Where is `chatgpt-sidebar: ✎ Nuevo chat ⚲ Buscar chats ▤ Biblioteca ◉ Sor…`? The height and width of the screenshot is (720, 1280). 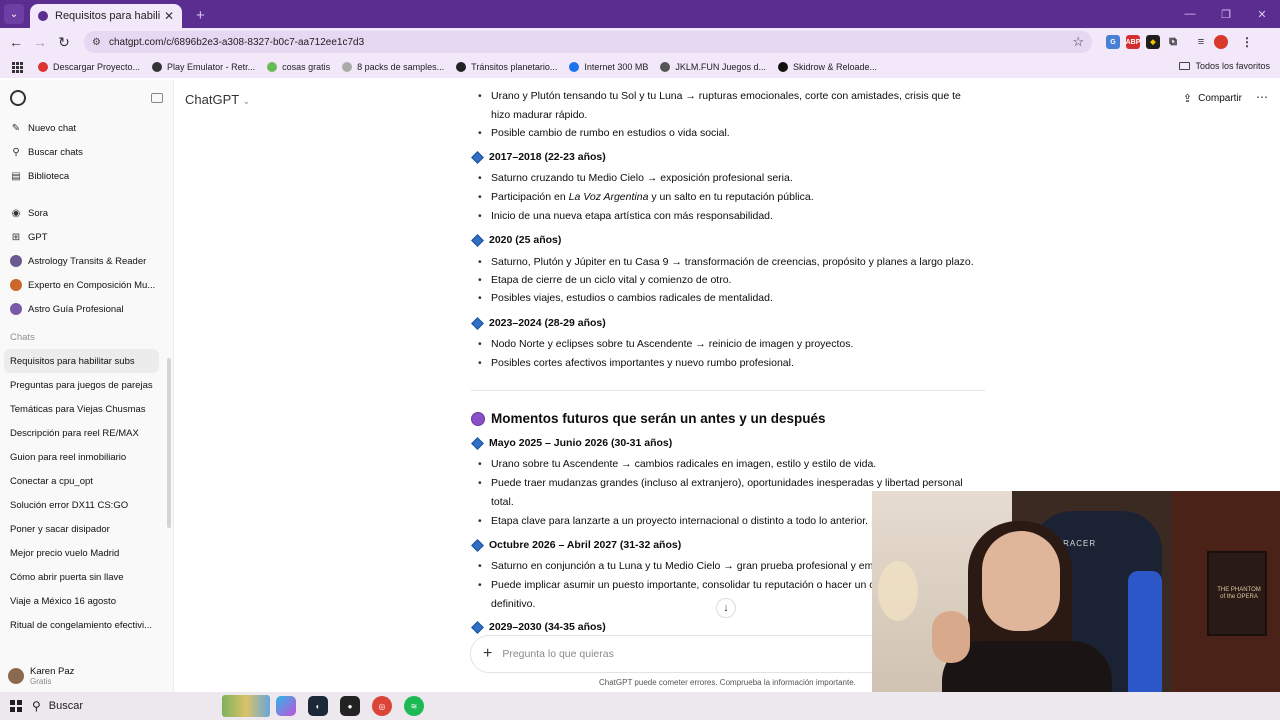
chatgpt-sidebar: ✎ Nuevo chat ⚲ Buscar chats ▤ Biblioteca ◉ Sor… is located at coordinates (87, 386).